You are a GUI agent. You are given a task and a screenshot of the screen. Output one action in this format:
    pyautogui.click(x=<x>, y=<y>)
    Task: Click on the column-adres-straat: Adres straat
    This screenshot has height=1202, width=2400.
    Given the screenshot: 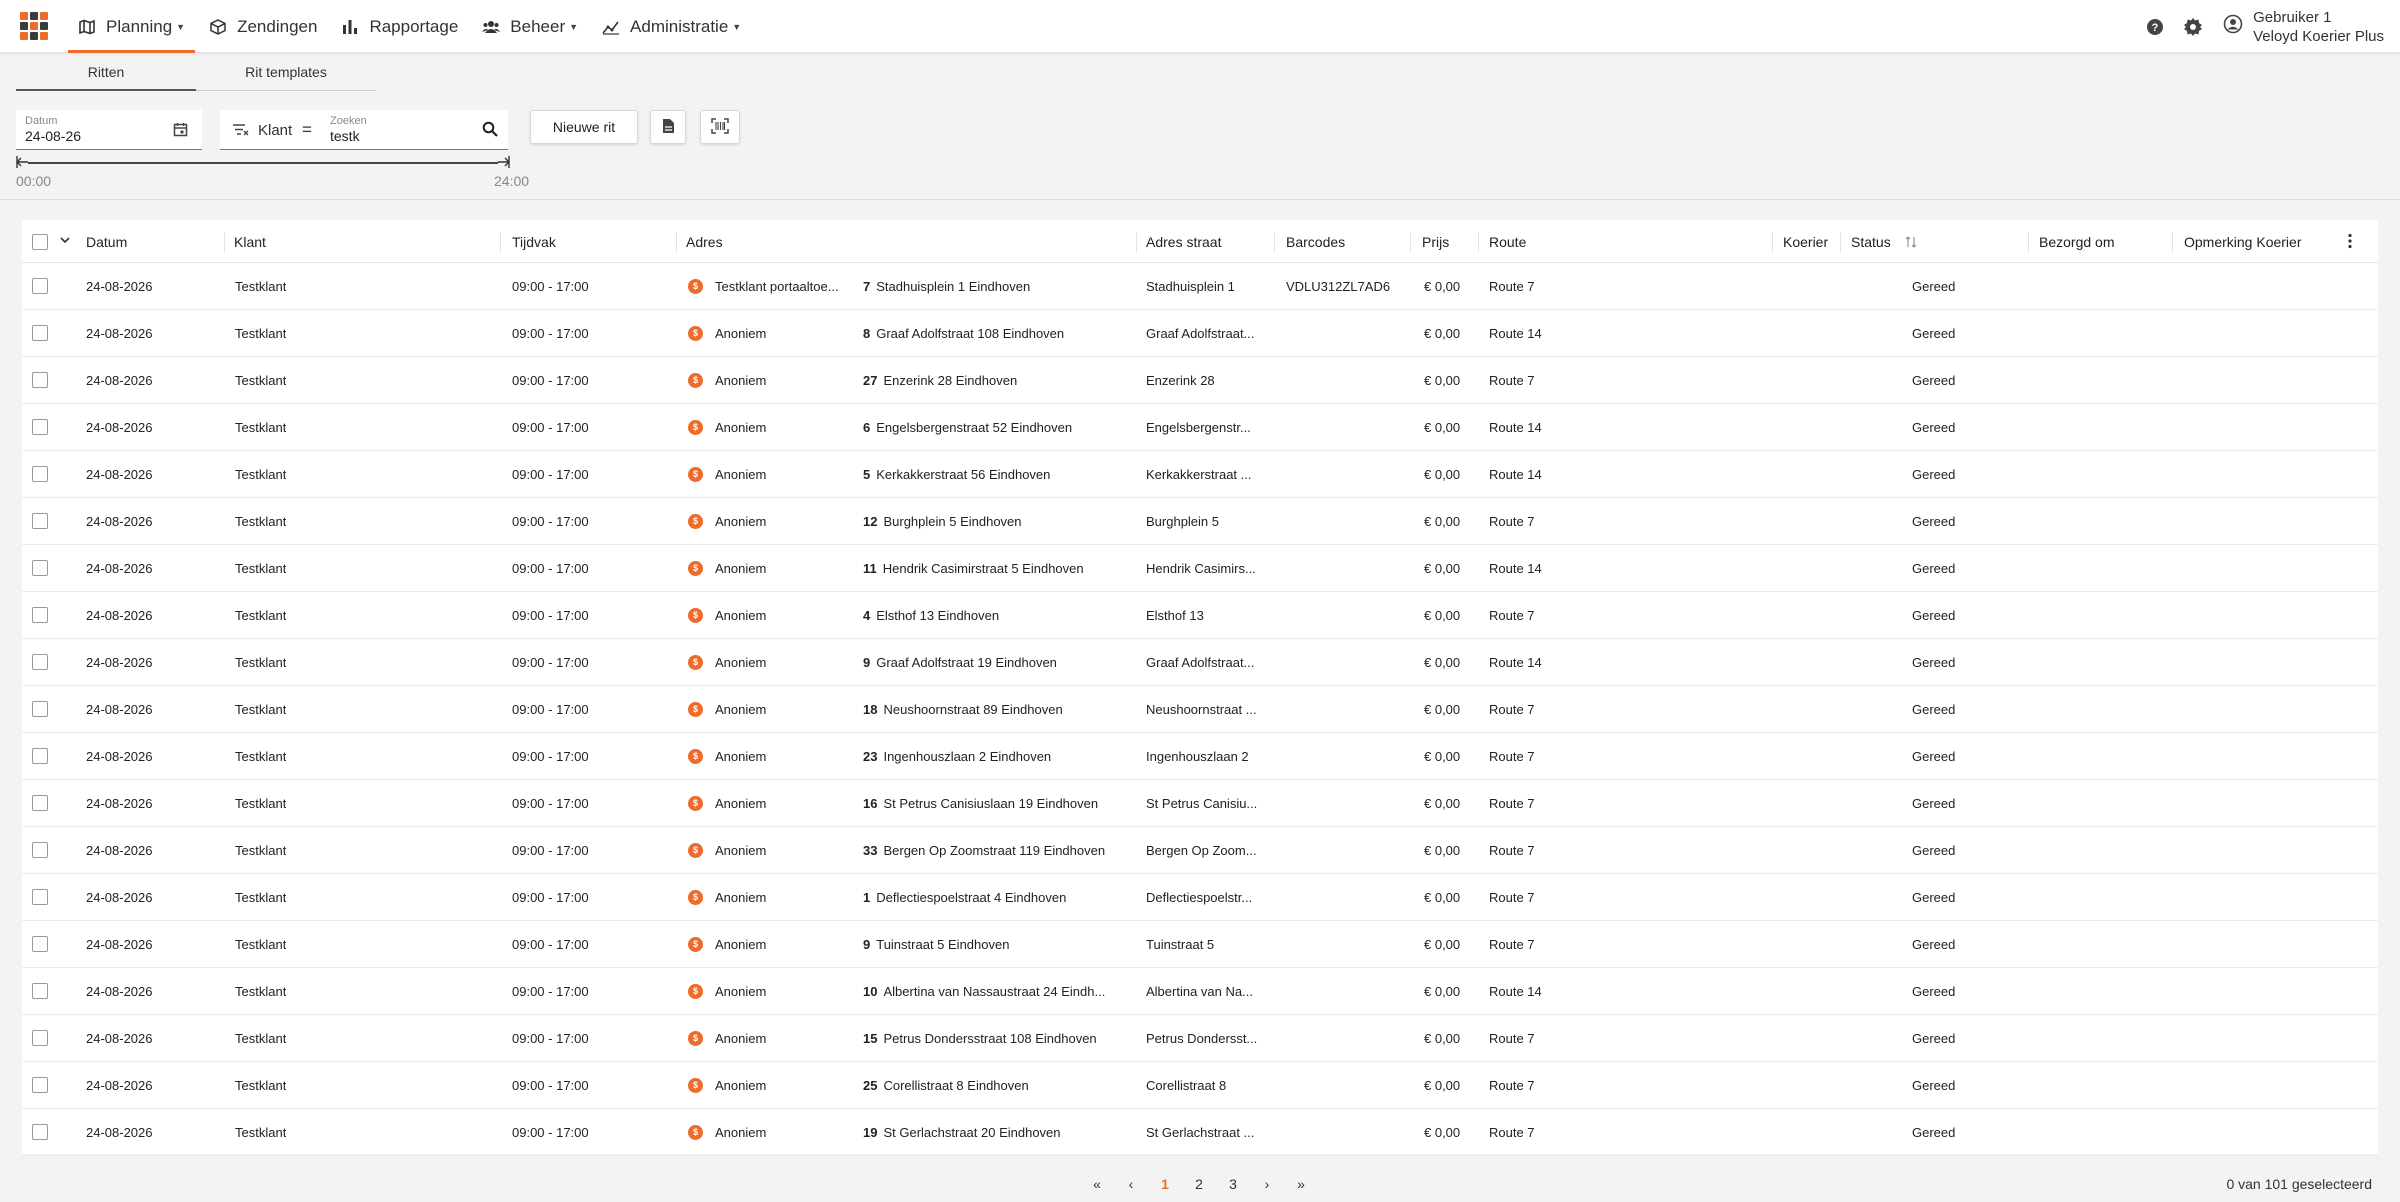 What is the action you would take?
    pyautogui.click(x=1183, y=242)
    